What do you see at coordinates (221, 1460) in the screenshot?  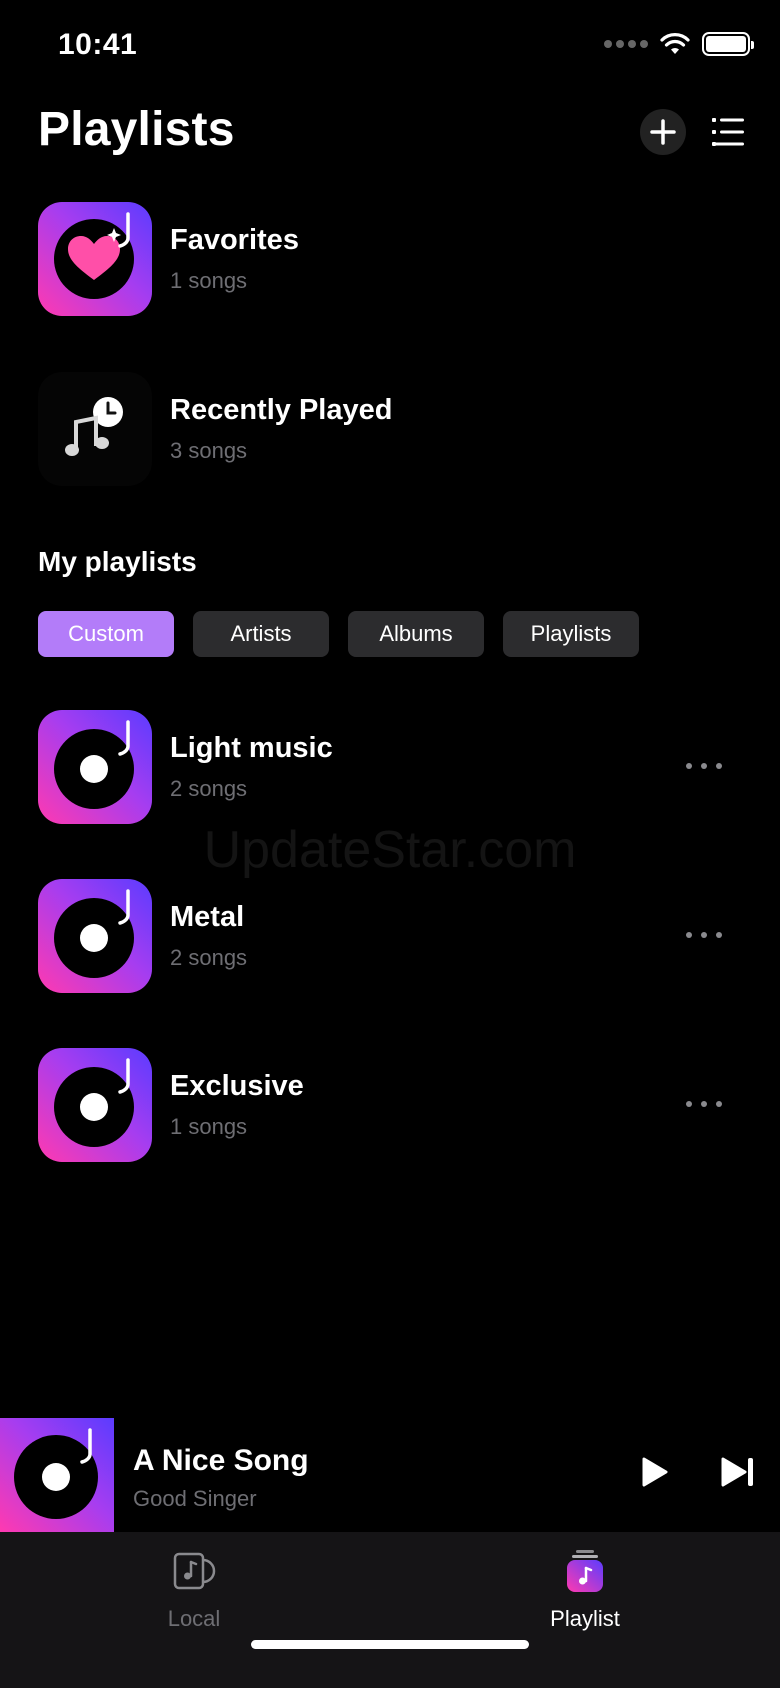 I see `now-playing-title: A Nice Song` at bounding box center [221, 1460].